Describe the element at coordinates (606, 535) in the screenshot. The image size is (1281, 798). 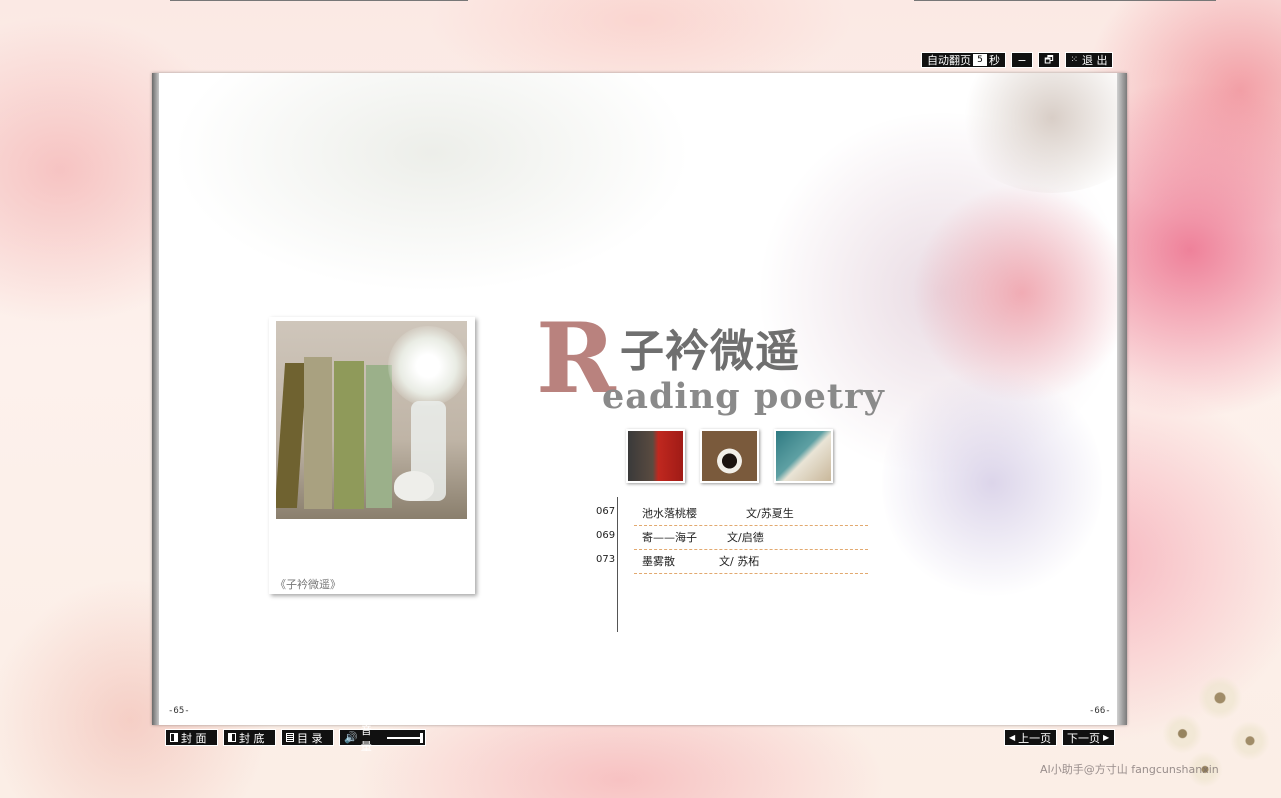
I see `toc-page-number: 069` at that location.